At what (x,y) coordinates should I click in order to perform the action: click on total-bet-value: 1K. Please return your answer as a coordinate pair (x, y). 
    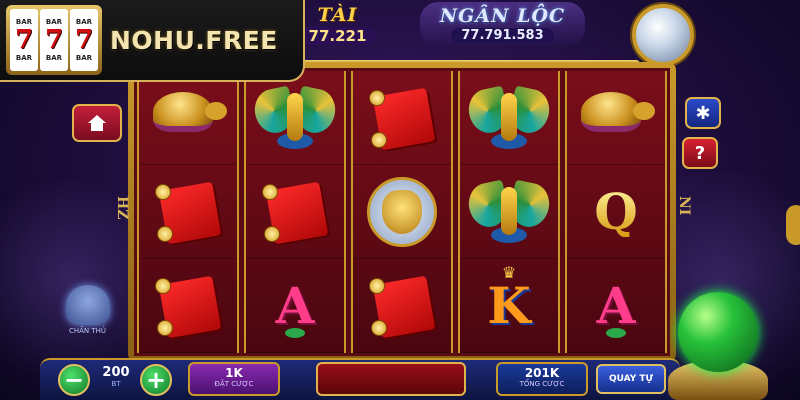
    Looking at the image, I should click on (234, 373).